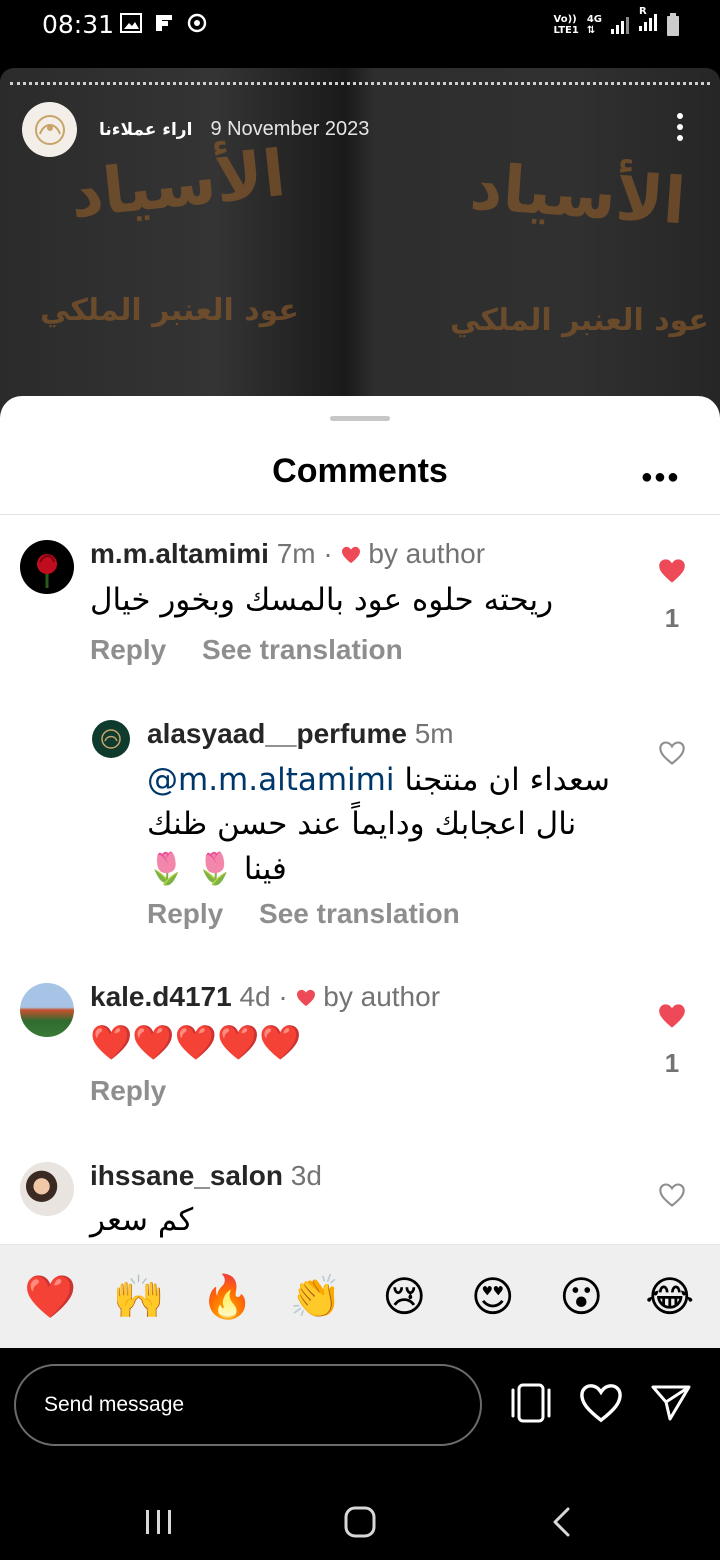 This screenshot has height=1560, width=720. What do you see at coordinates (581, 1296) in the screenshot?
I see `emoji-surprised-button: 😮` at bounding box center [581, 1296].